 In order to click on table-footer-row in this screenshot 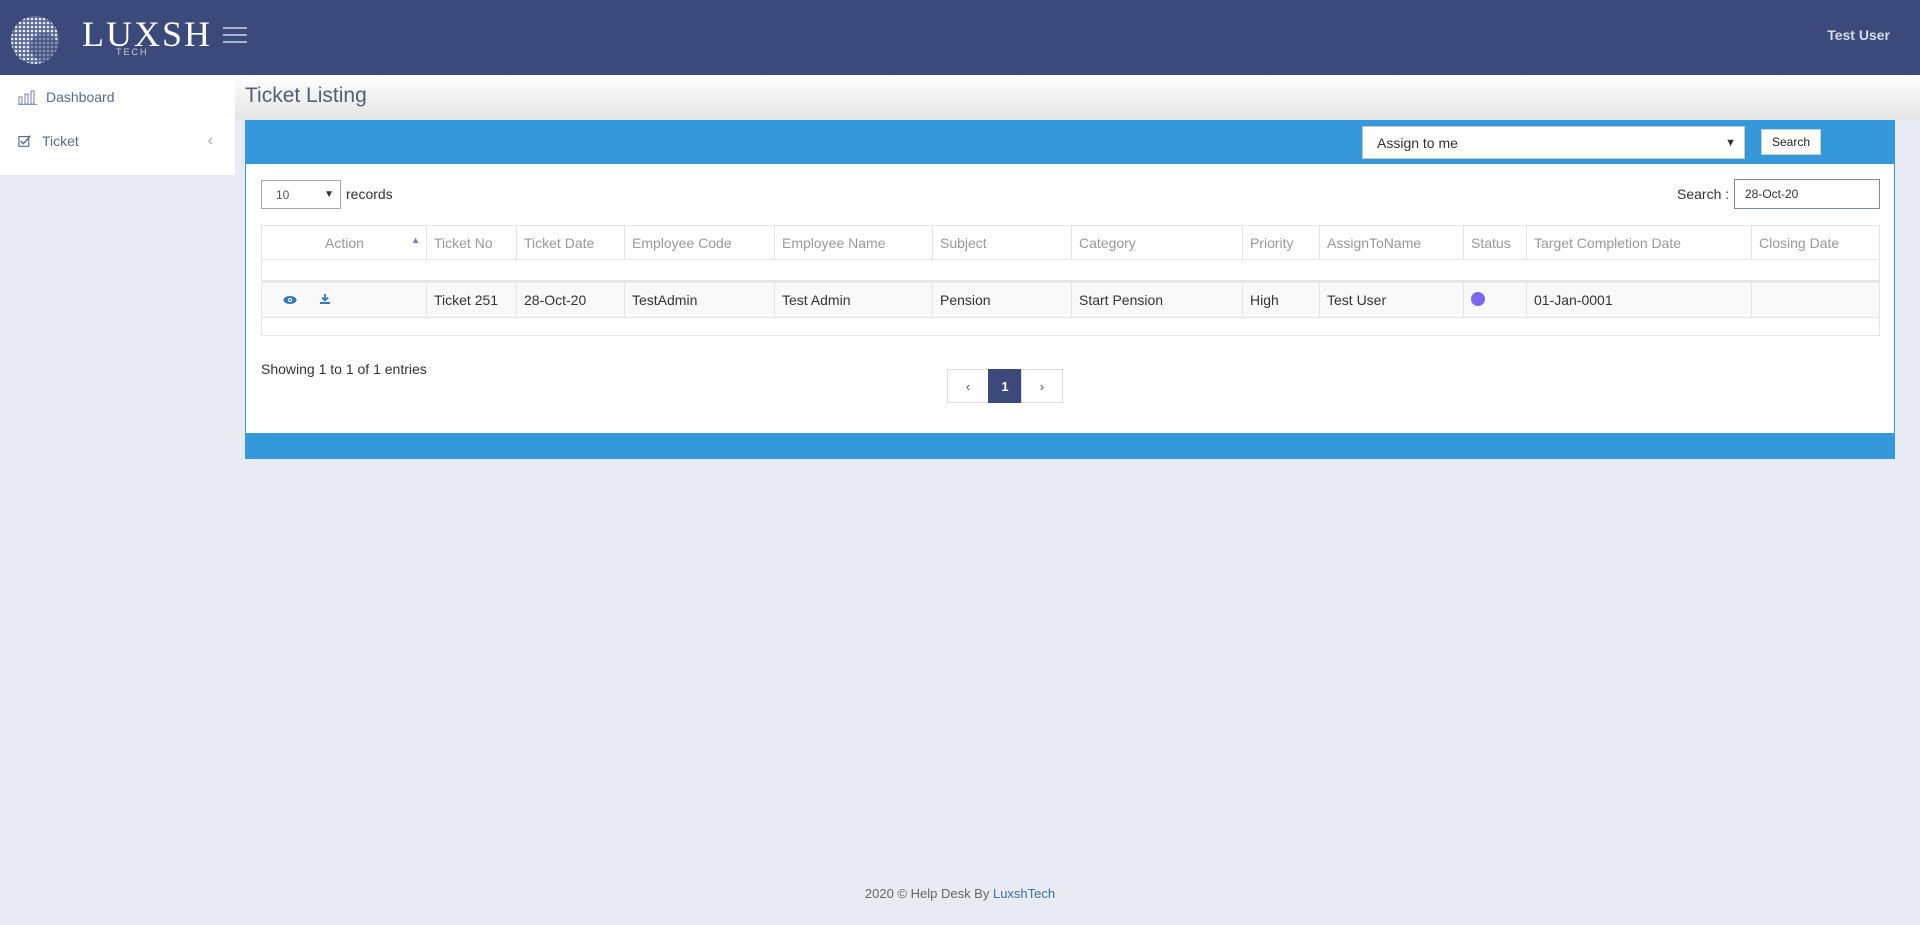, I will do `click(1070, 326)`.